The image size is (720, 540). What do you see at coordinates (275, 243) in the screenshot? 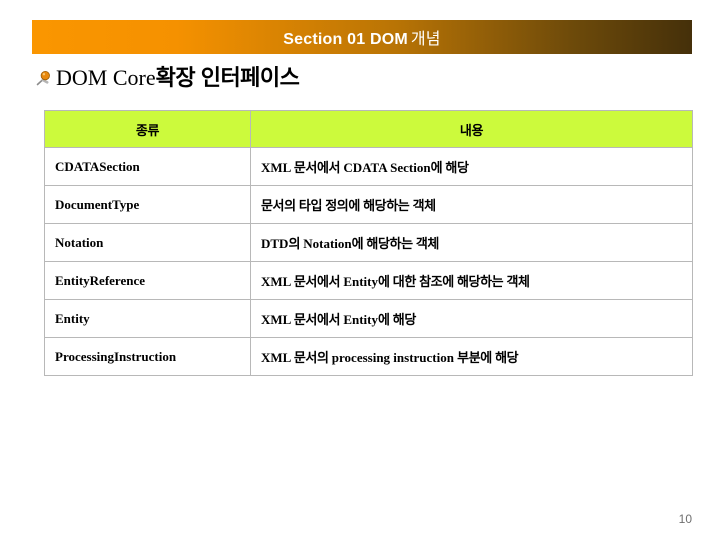
I see `cell-desc-latin-1: DTD` at bounding box center [275, 243].